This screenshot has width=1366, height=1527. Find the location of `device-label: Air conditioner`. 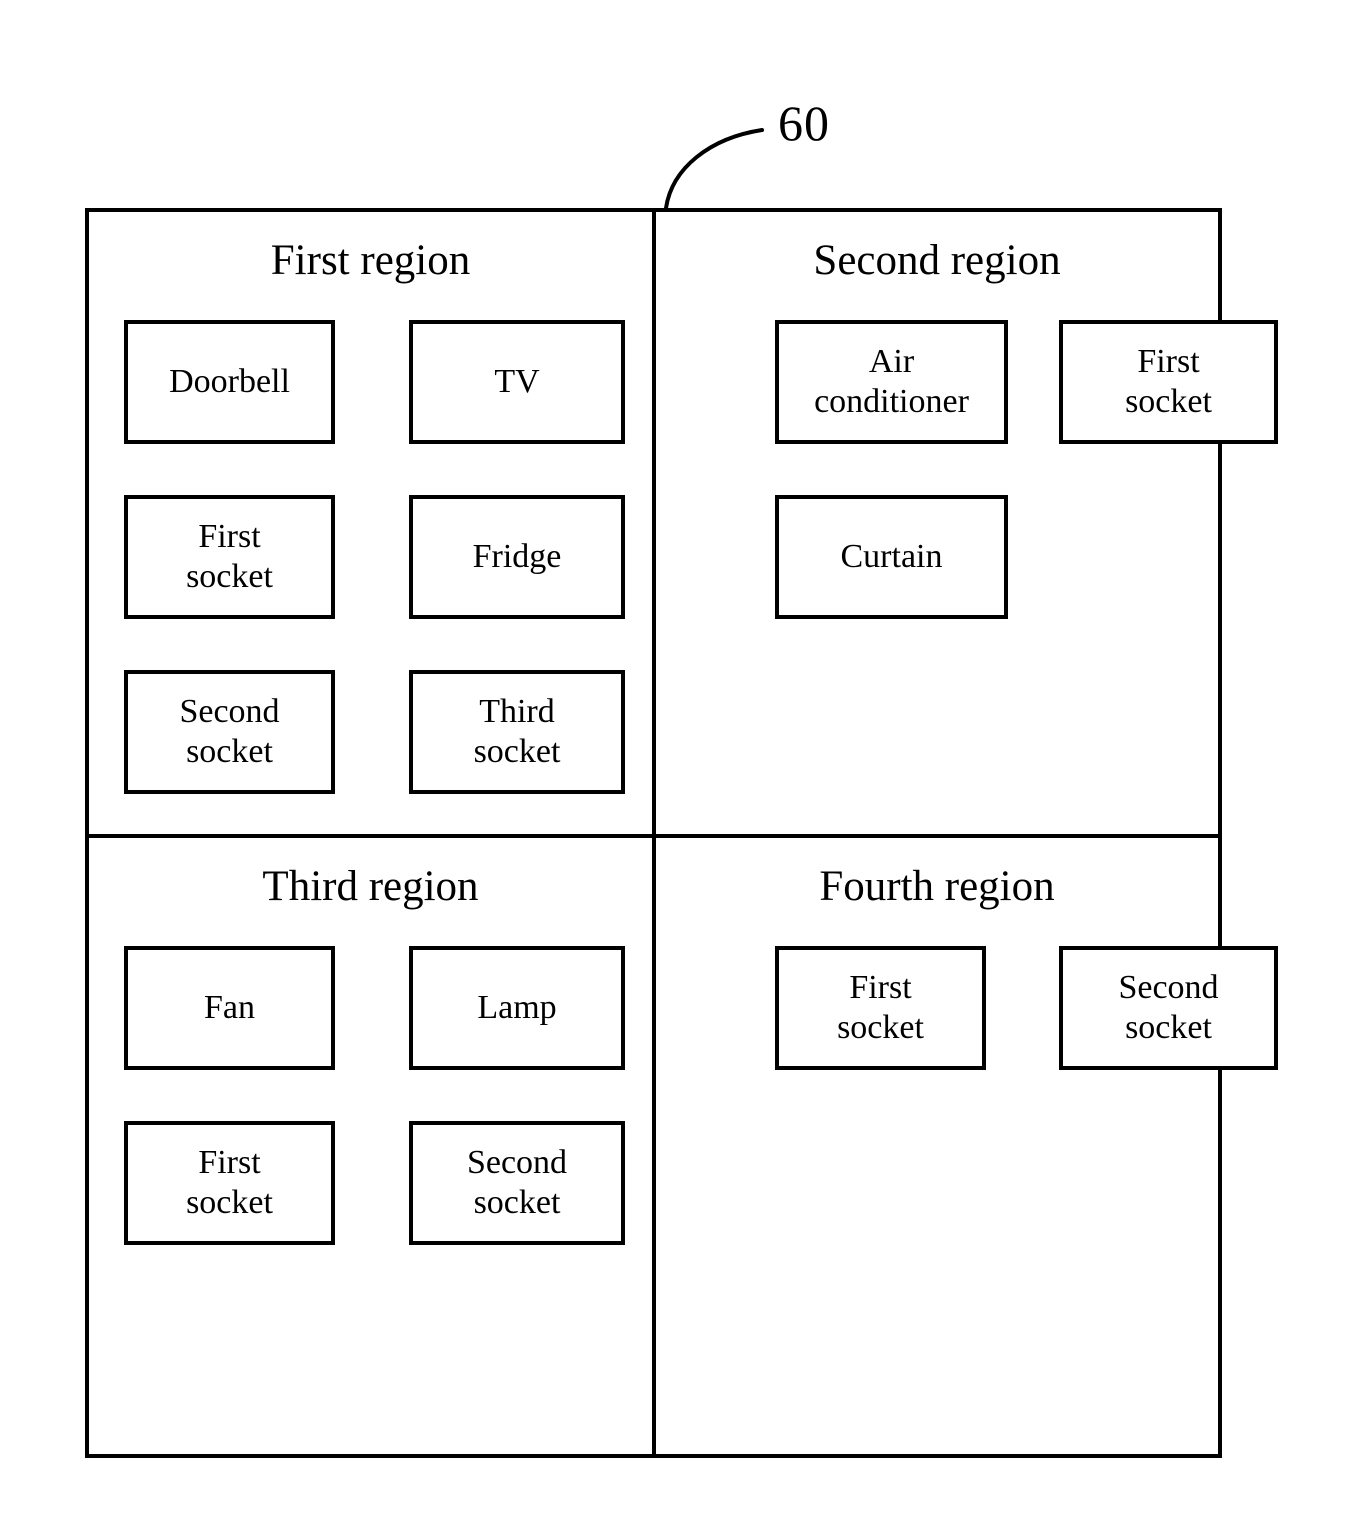

device-label: Air conditioner is located at coordinates (891, 381).